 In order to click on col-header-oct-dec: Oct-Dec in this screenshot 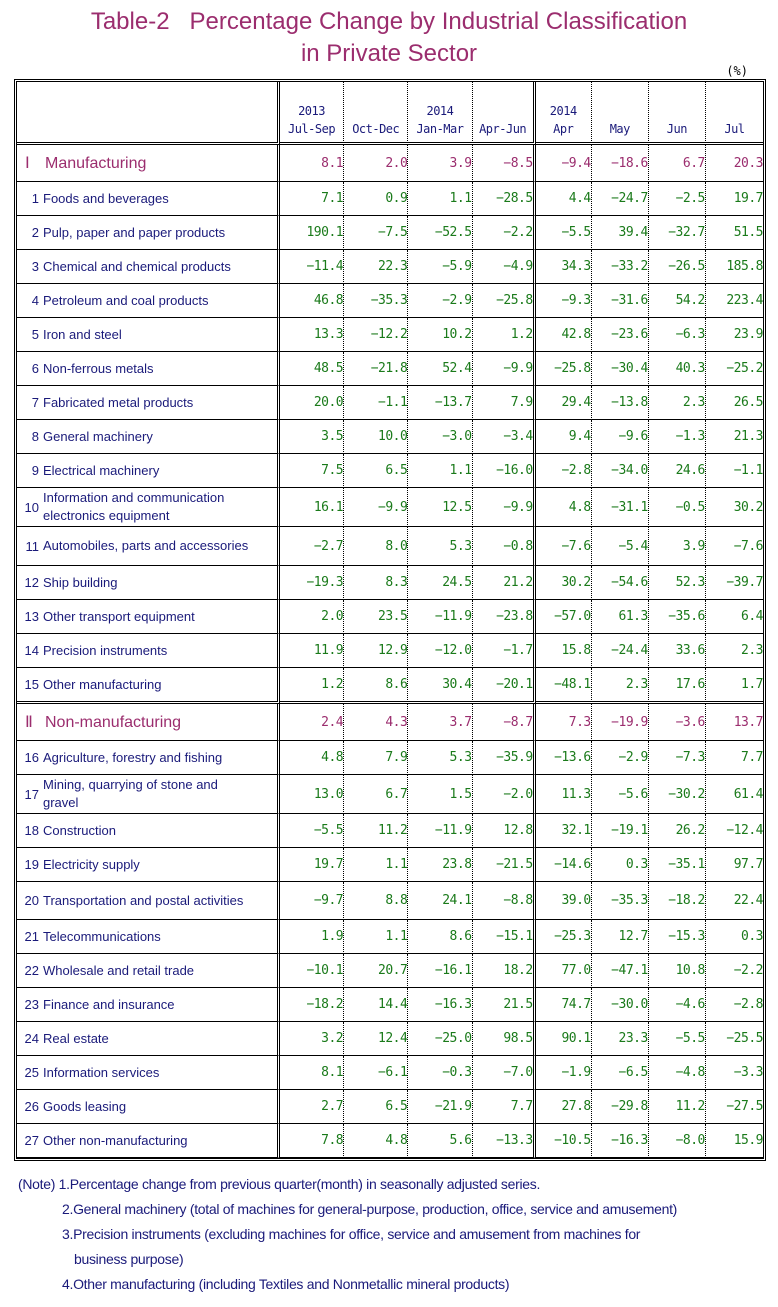, I will do `click(376, 113)`.